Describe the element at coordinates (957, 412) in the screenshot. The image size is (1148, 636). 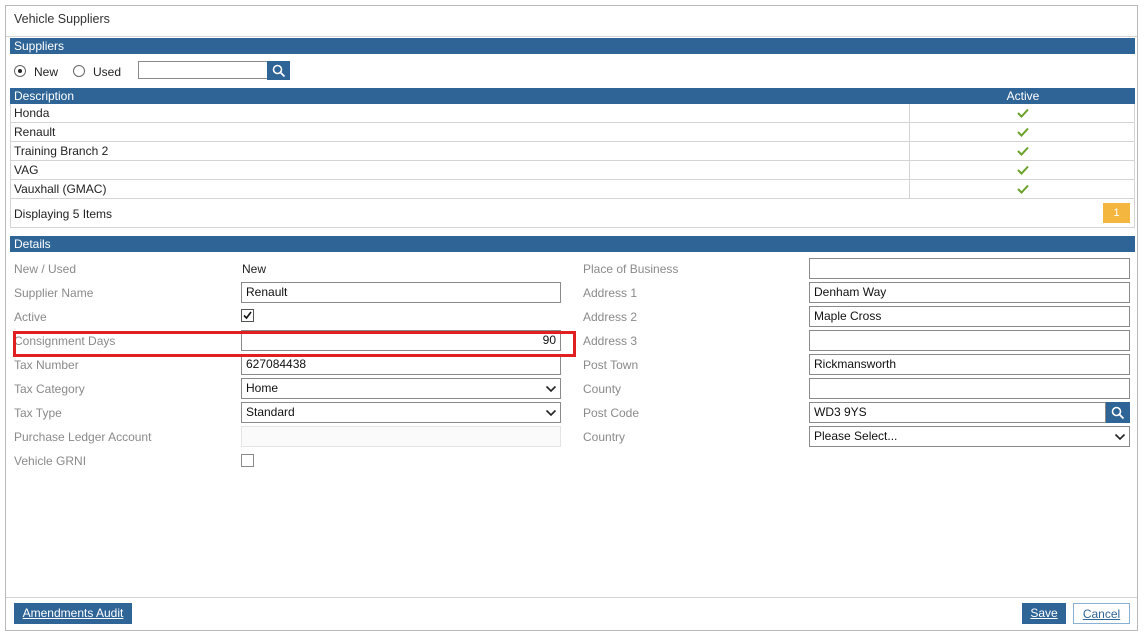
I see `post-code-input: WD3 9YS` at that location.